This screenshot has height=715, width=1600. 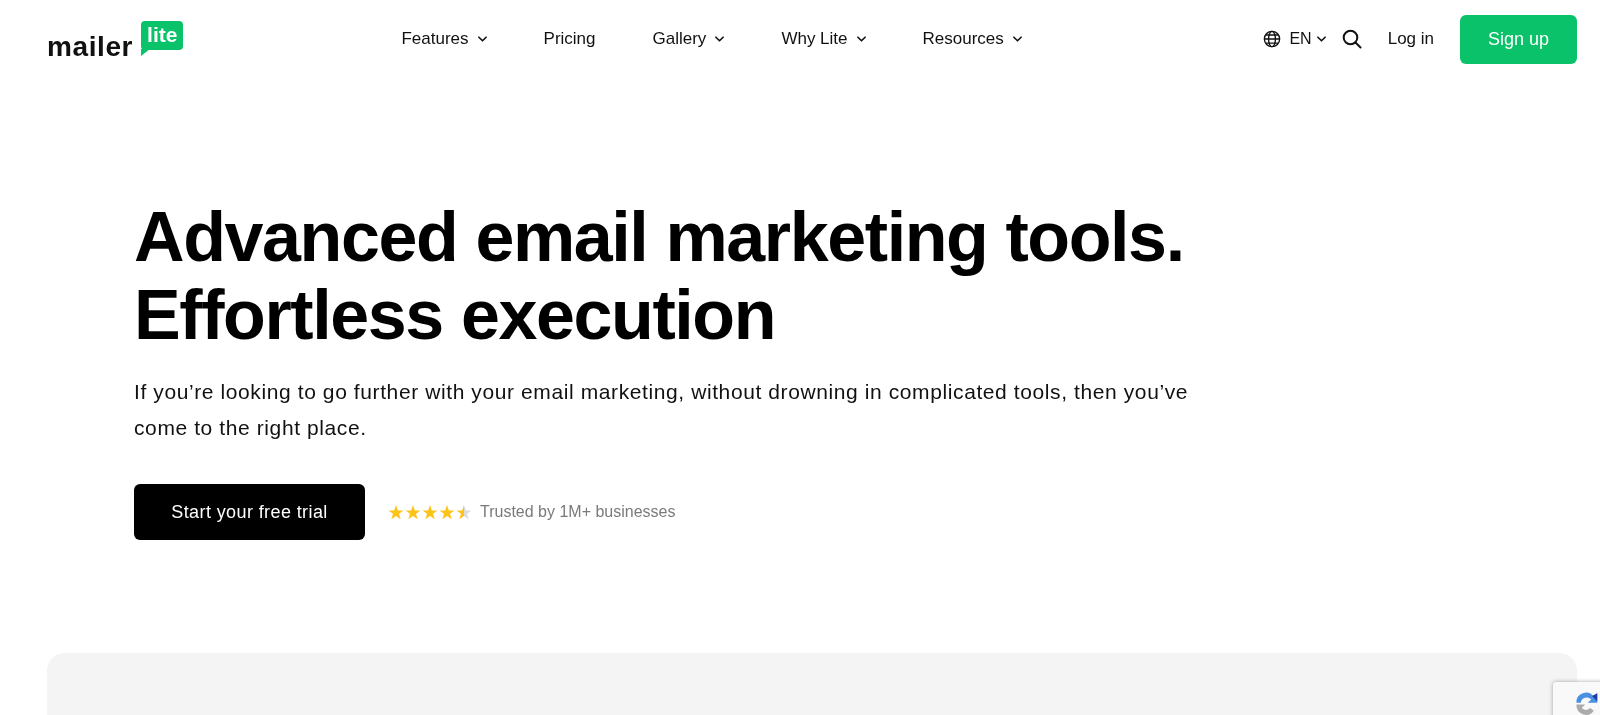 What do you see at coordinates (662, 410) in the screenshot?
I see `hero-subtitle: If you’re looking to go further with your email marketing, without drowning in complicated tools, then you’ve come to the right place.` at bounding box center [662, 410].